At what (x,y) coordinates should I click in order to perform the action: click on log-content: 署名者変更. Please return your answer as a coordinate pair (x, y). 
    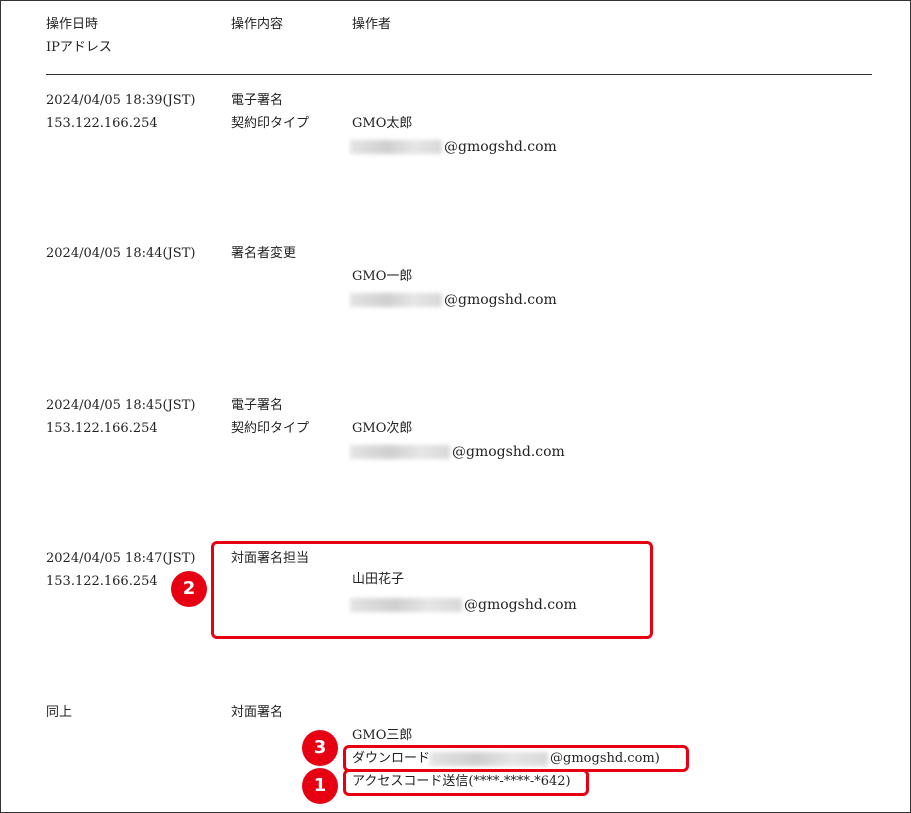
    Looking at the image, I should click on (264, 253).